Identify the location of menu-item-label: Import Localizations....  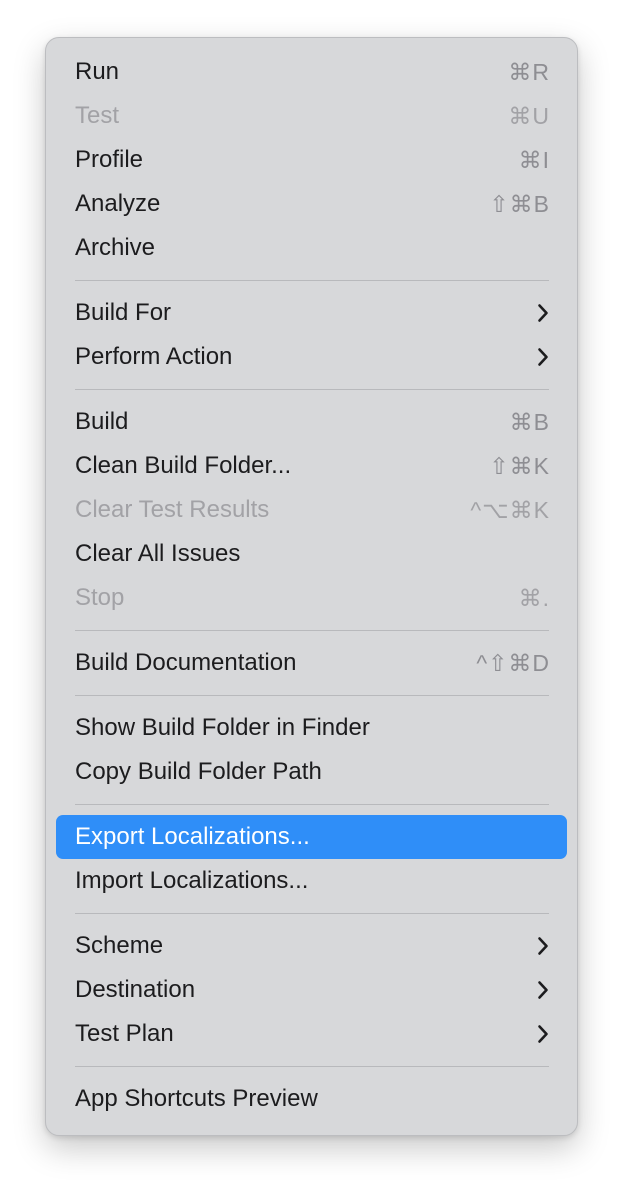
(192, 880).